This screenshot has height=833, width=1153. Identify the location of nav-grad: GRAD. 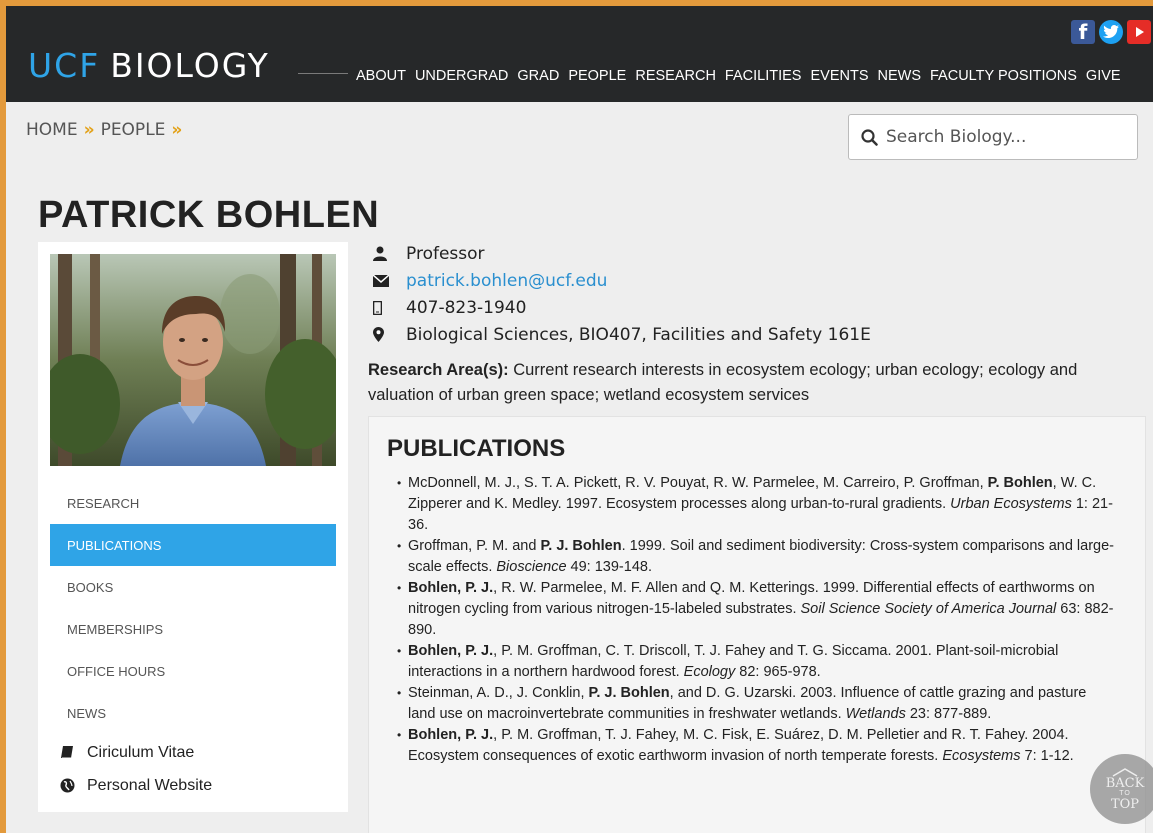
(538, 76).